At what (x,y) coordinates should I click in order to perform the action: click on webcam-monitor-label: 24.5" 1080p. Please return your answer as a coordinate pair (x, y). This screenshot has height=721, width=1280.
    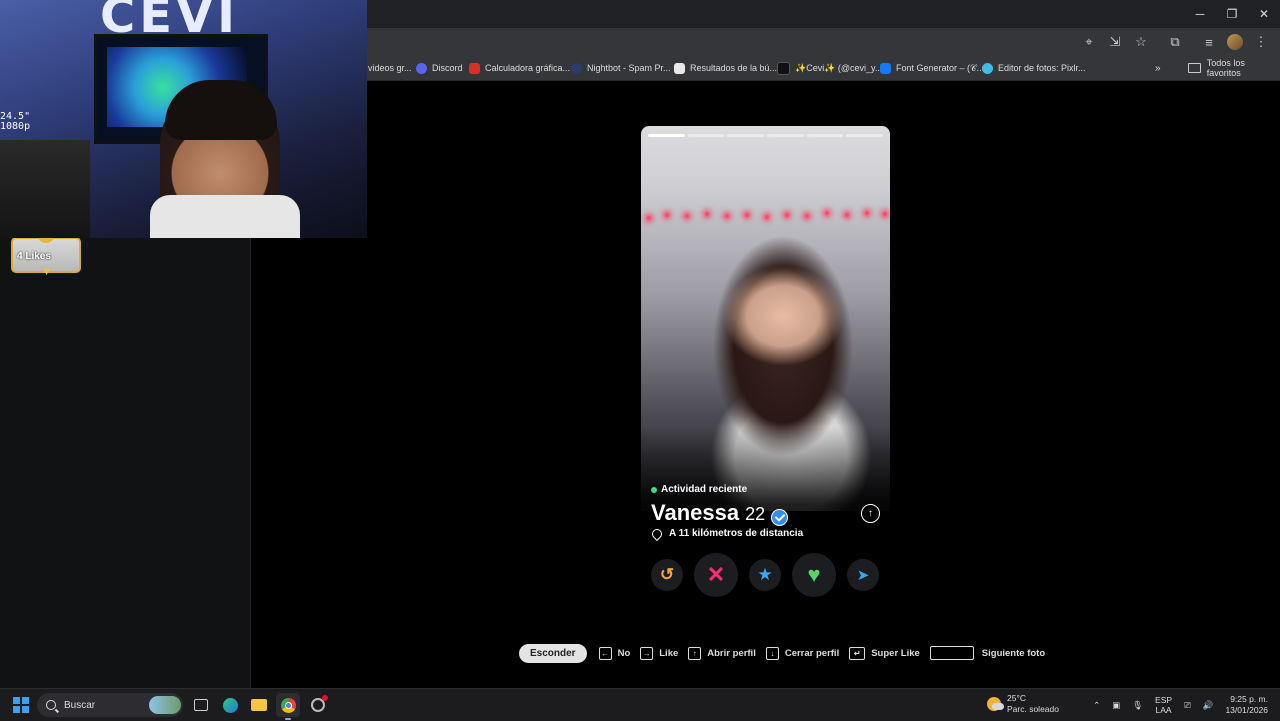
    Looking at the image, I should click on (15, 121).